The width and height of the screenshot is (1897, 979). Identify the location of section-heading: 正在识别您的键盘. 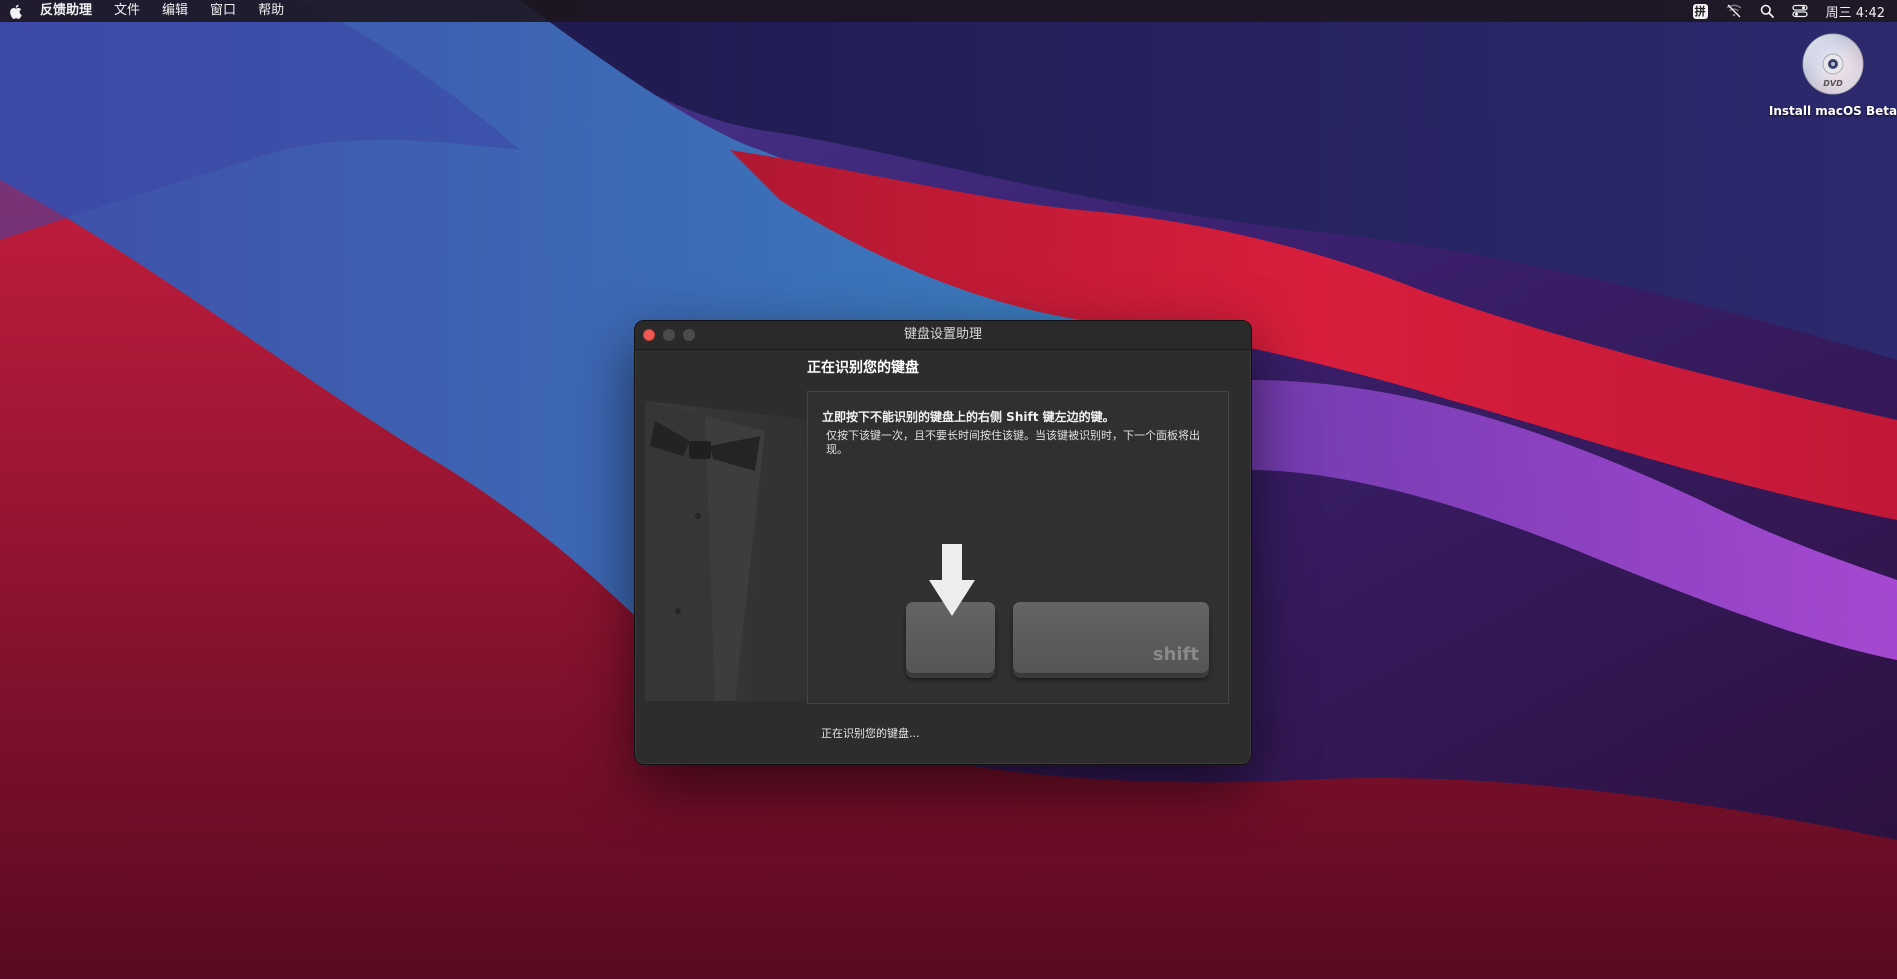
(863, 368).